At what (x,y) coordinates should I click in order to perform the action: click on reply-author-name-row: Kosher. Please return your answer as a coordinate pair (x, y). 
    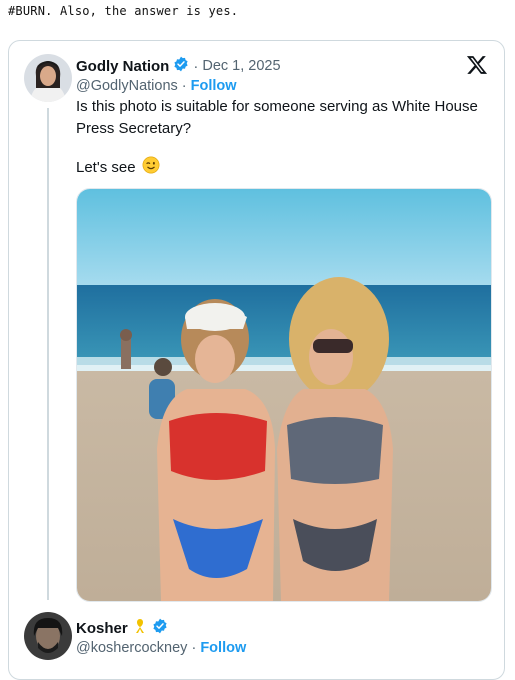
    Looking at the image, I should click on (122, 628).